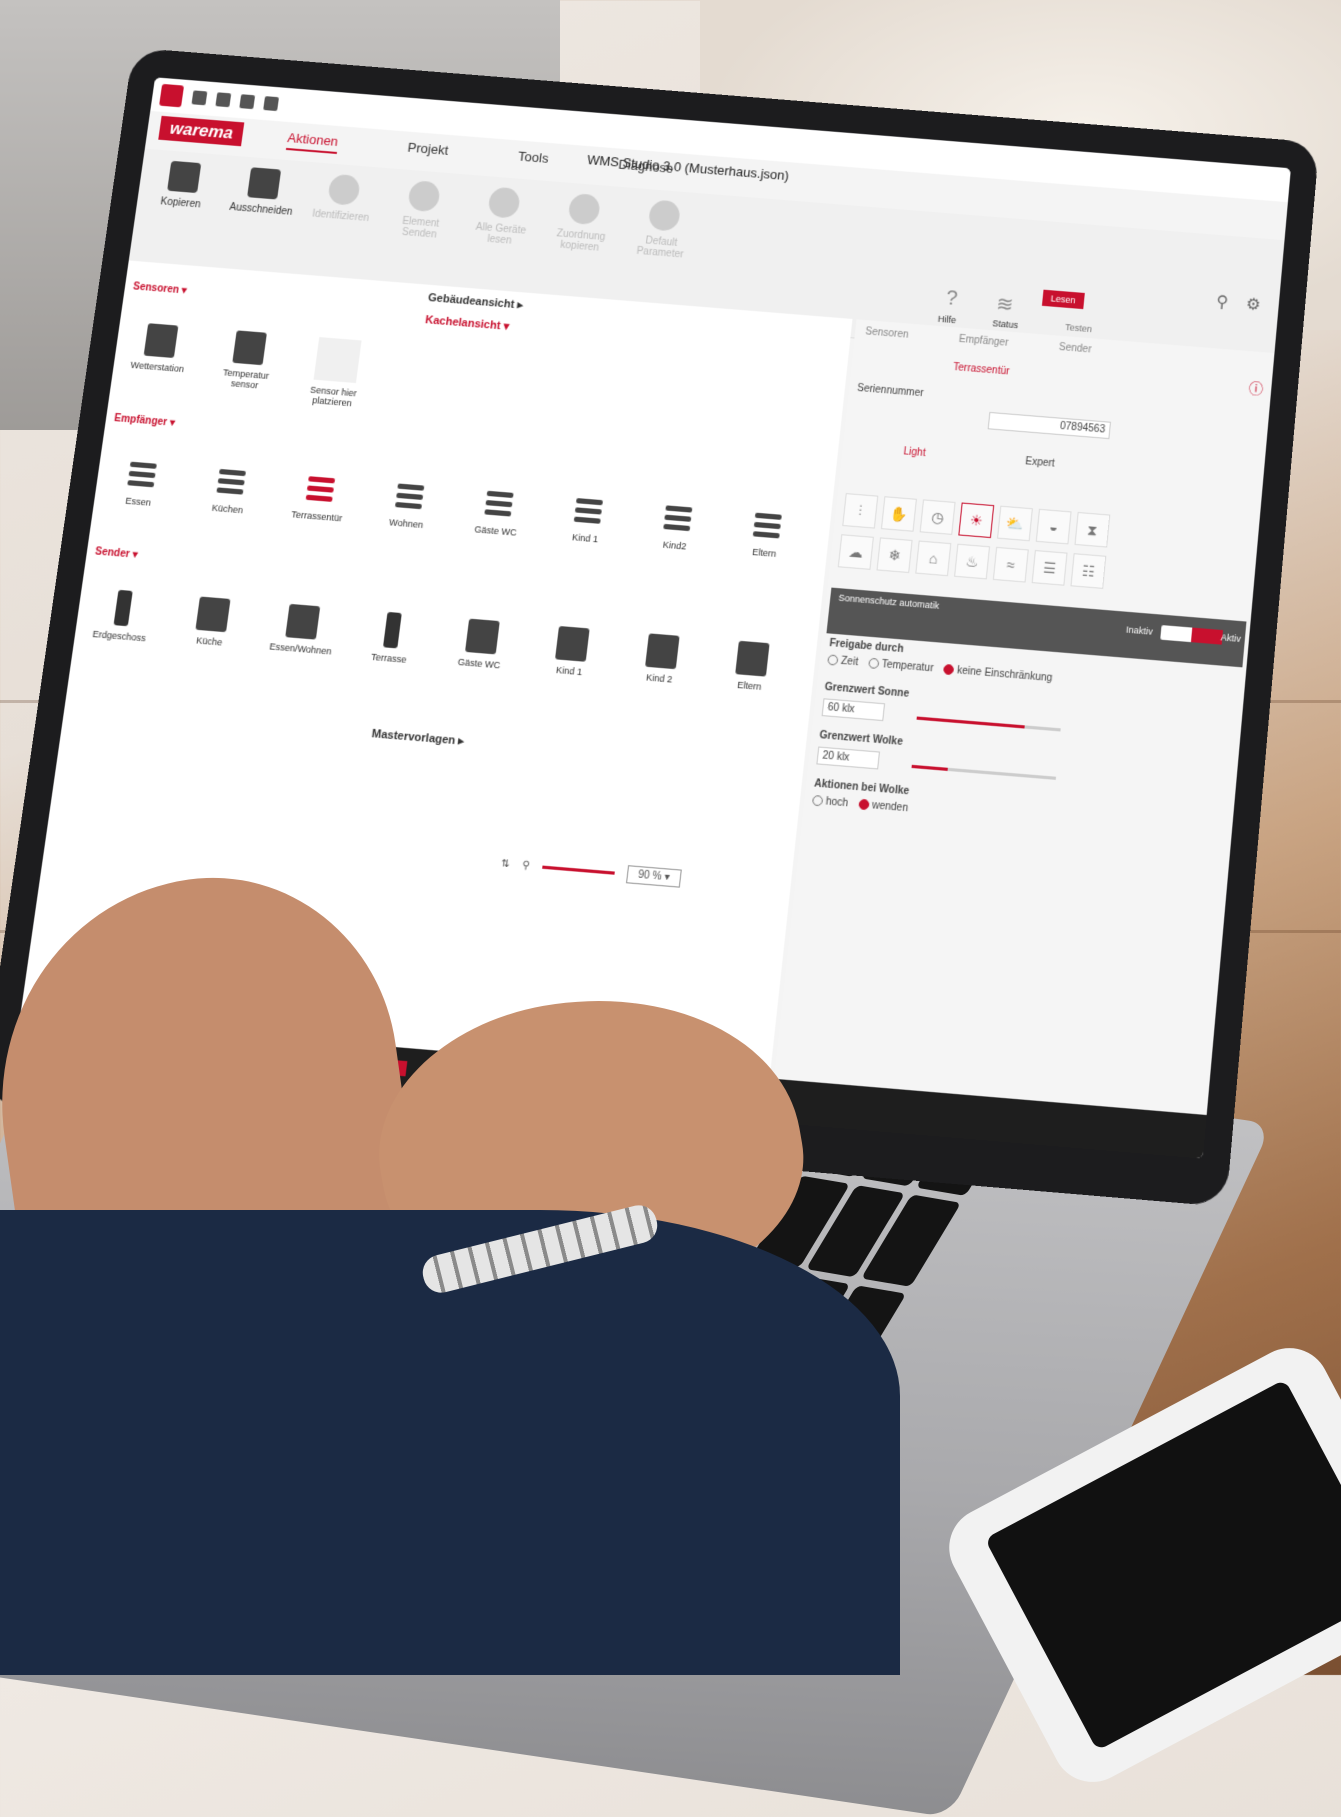  Describe the element at coordinates (853, 710) in the screenshot. I see `sun-threshold-field: 60 klx` at that location.